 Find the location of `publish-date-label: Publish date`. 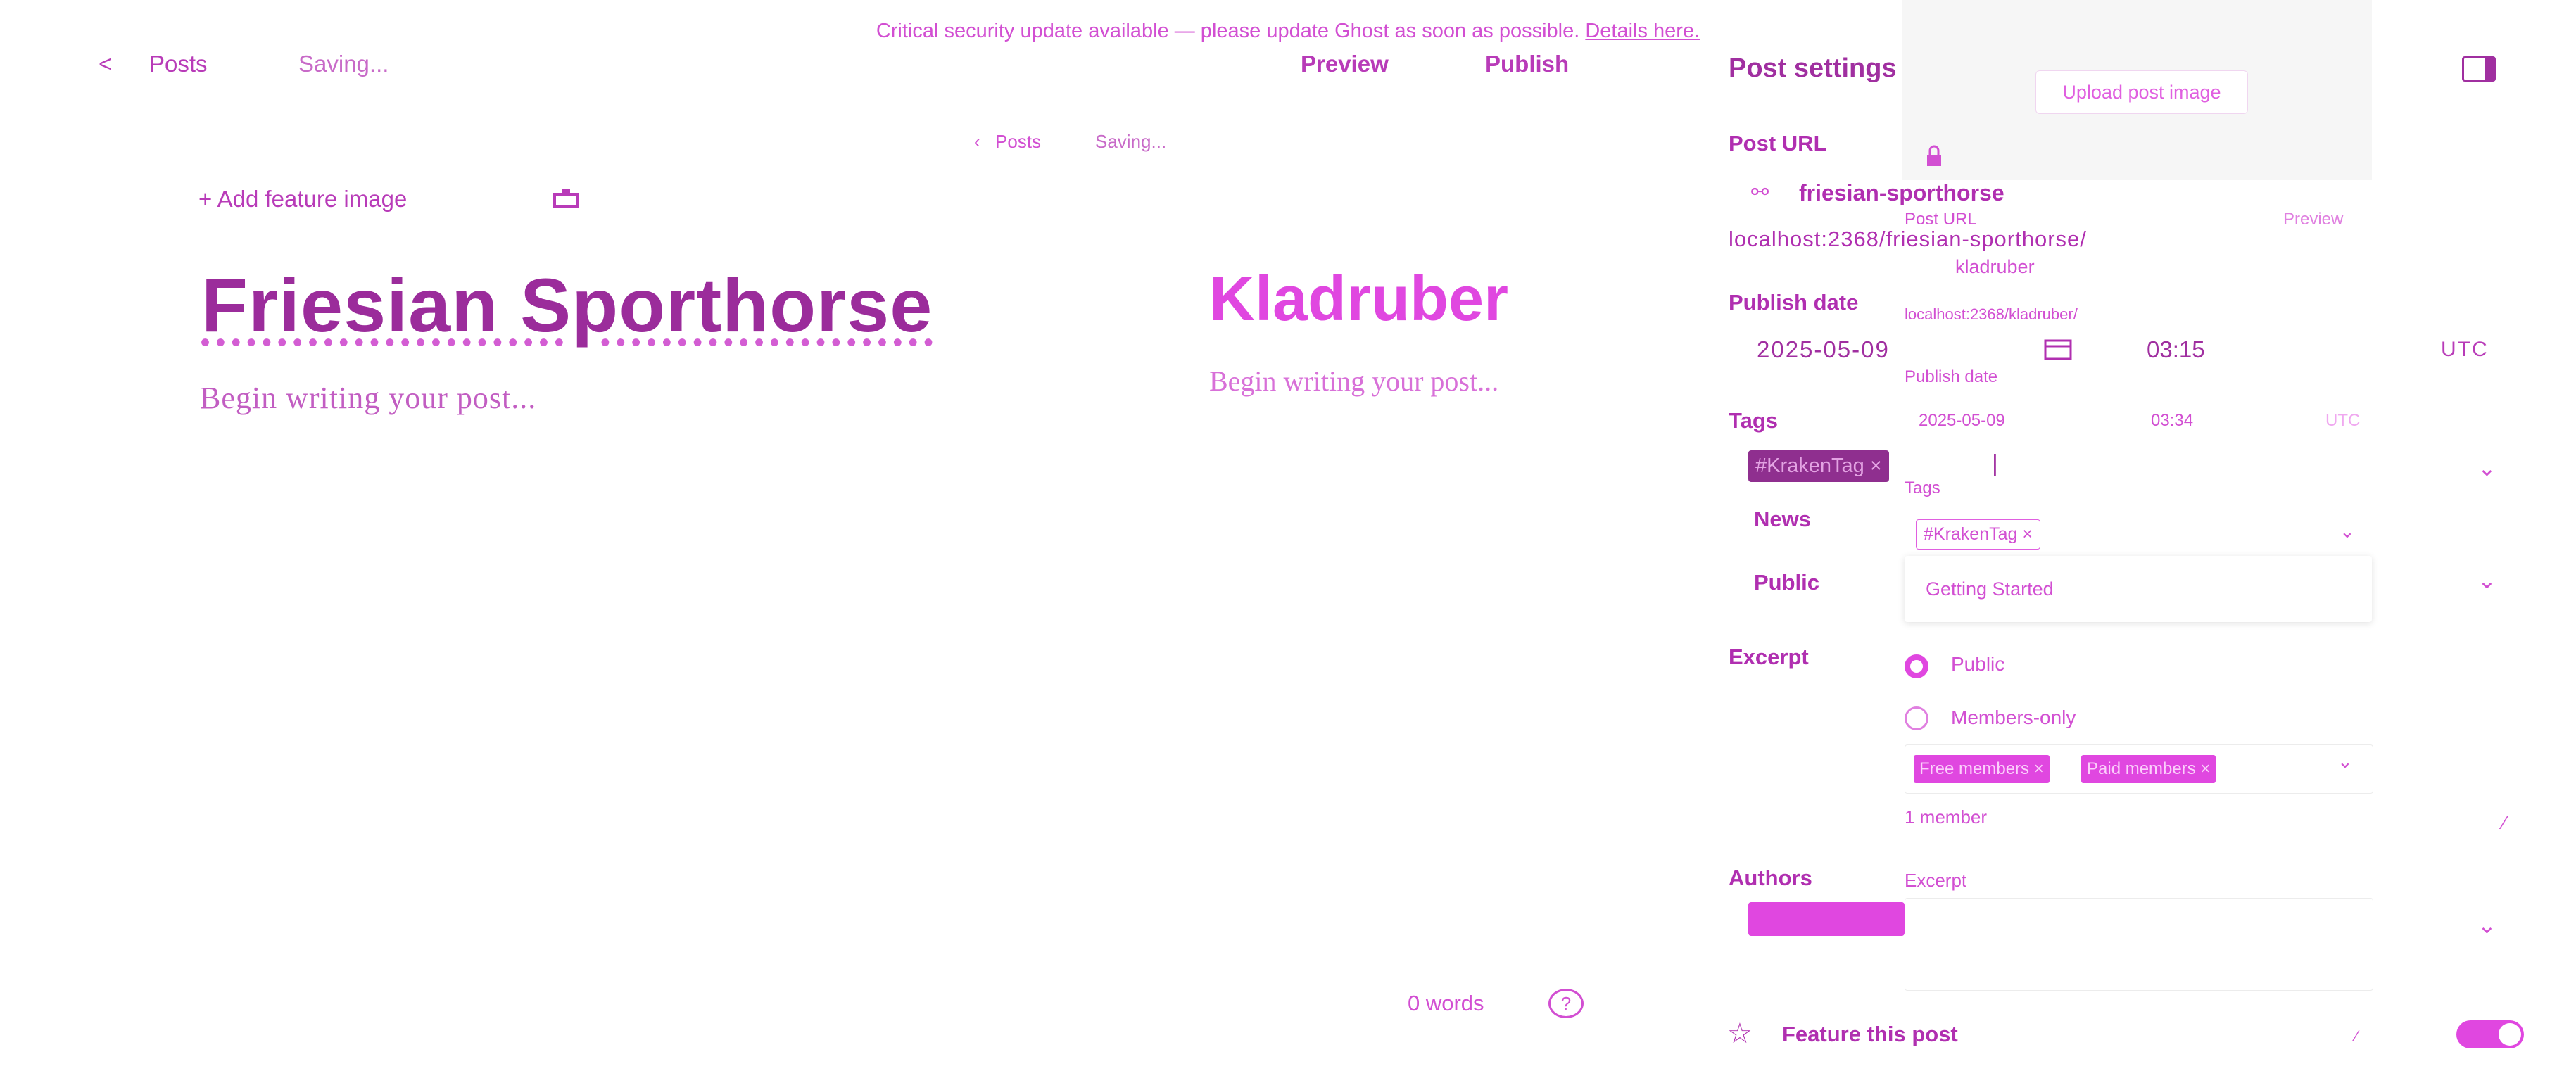

publish-date-label: Publish date is located at coordinates (1794, 302).